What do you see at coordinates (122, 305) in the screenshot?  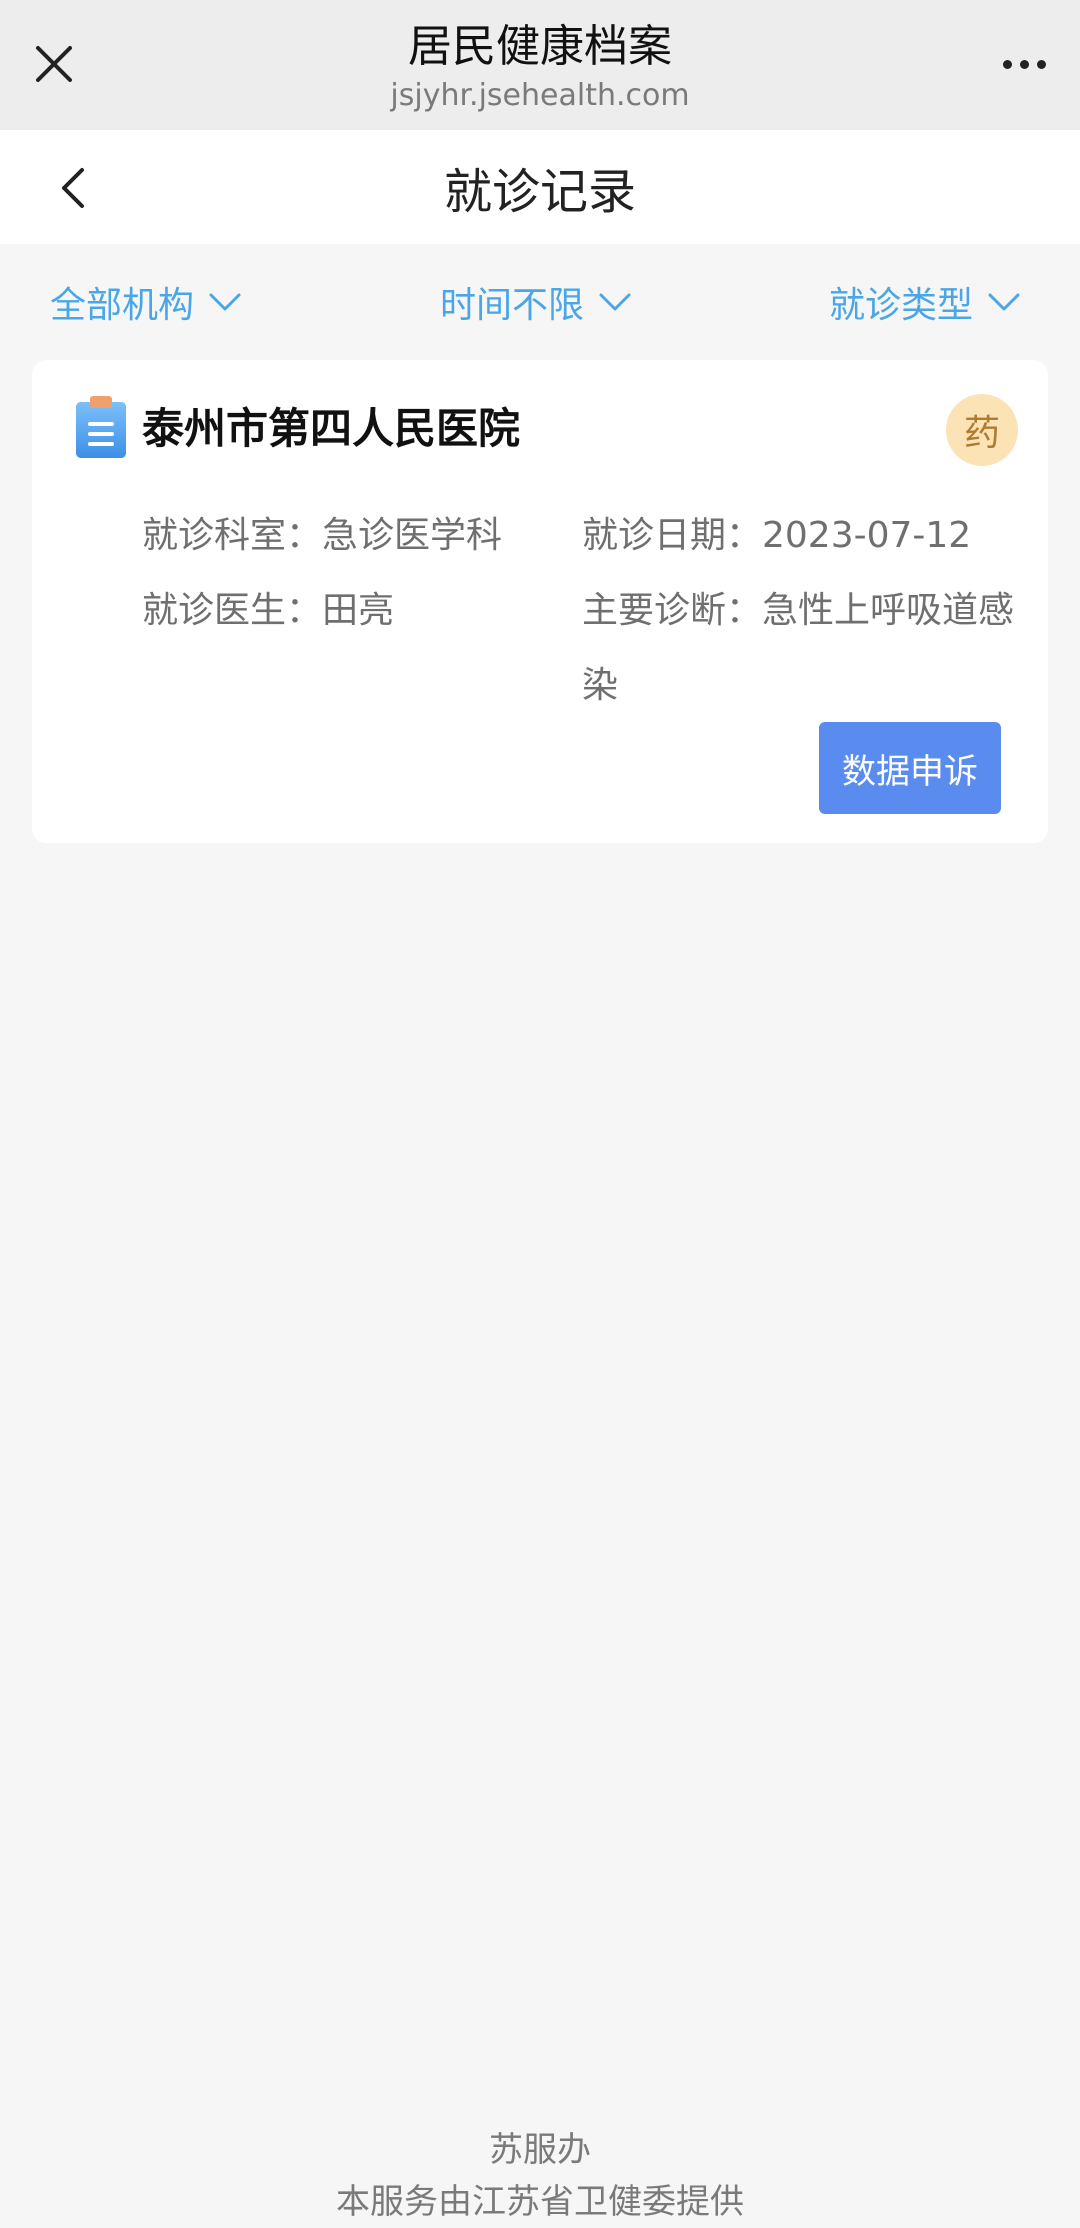 I see `filter-label: 全部机构` at bounding box center [122, 305].